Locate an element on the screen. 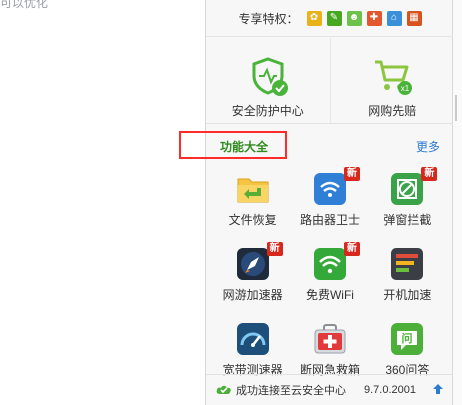 The image size is (462, 405). security-center-label: 安全防护中心 is located at coordinates (267, 111).